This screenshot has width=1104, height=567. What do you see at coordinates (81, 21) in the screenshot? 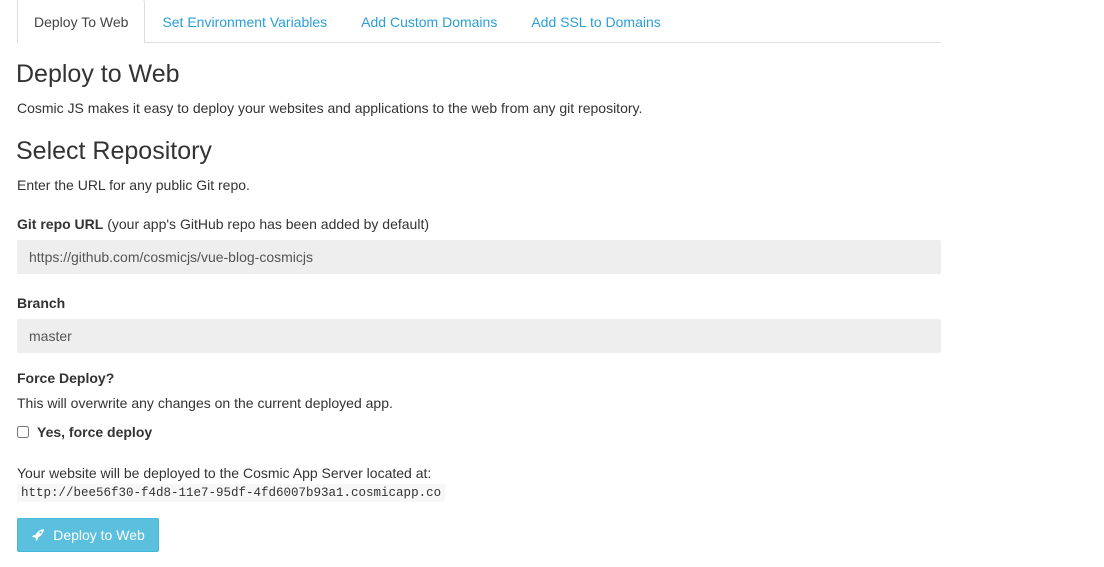
I see `tab-deploy-to-web: Deploy To Web` at bounding box center [81, 21].